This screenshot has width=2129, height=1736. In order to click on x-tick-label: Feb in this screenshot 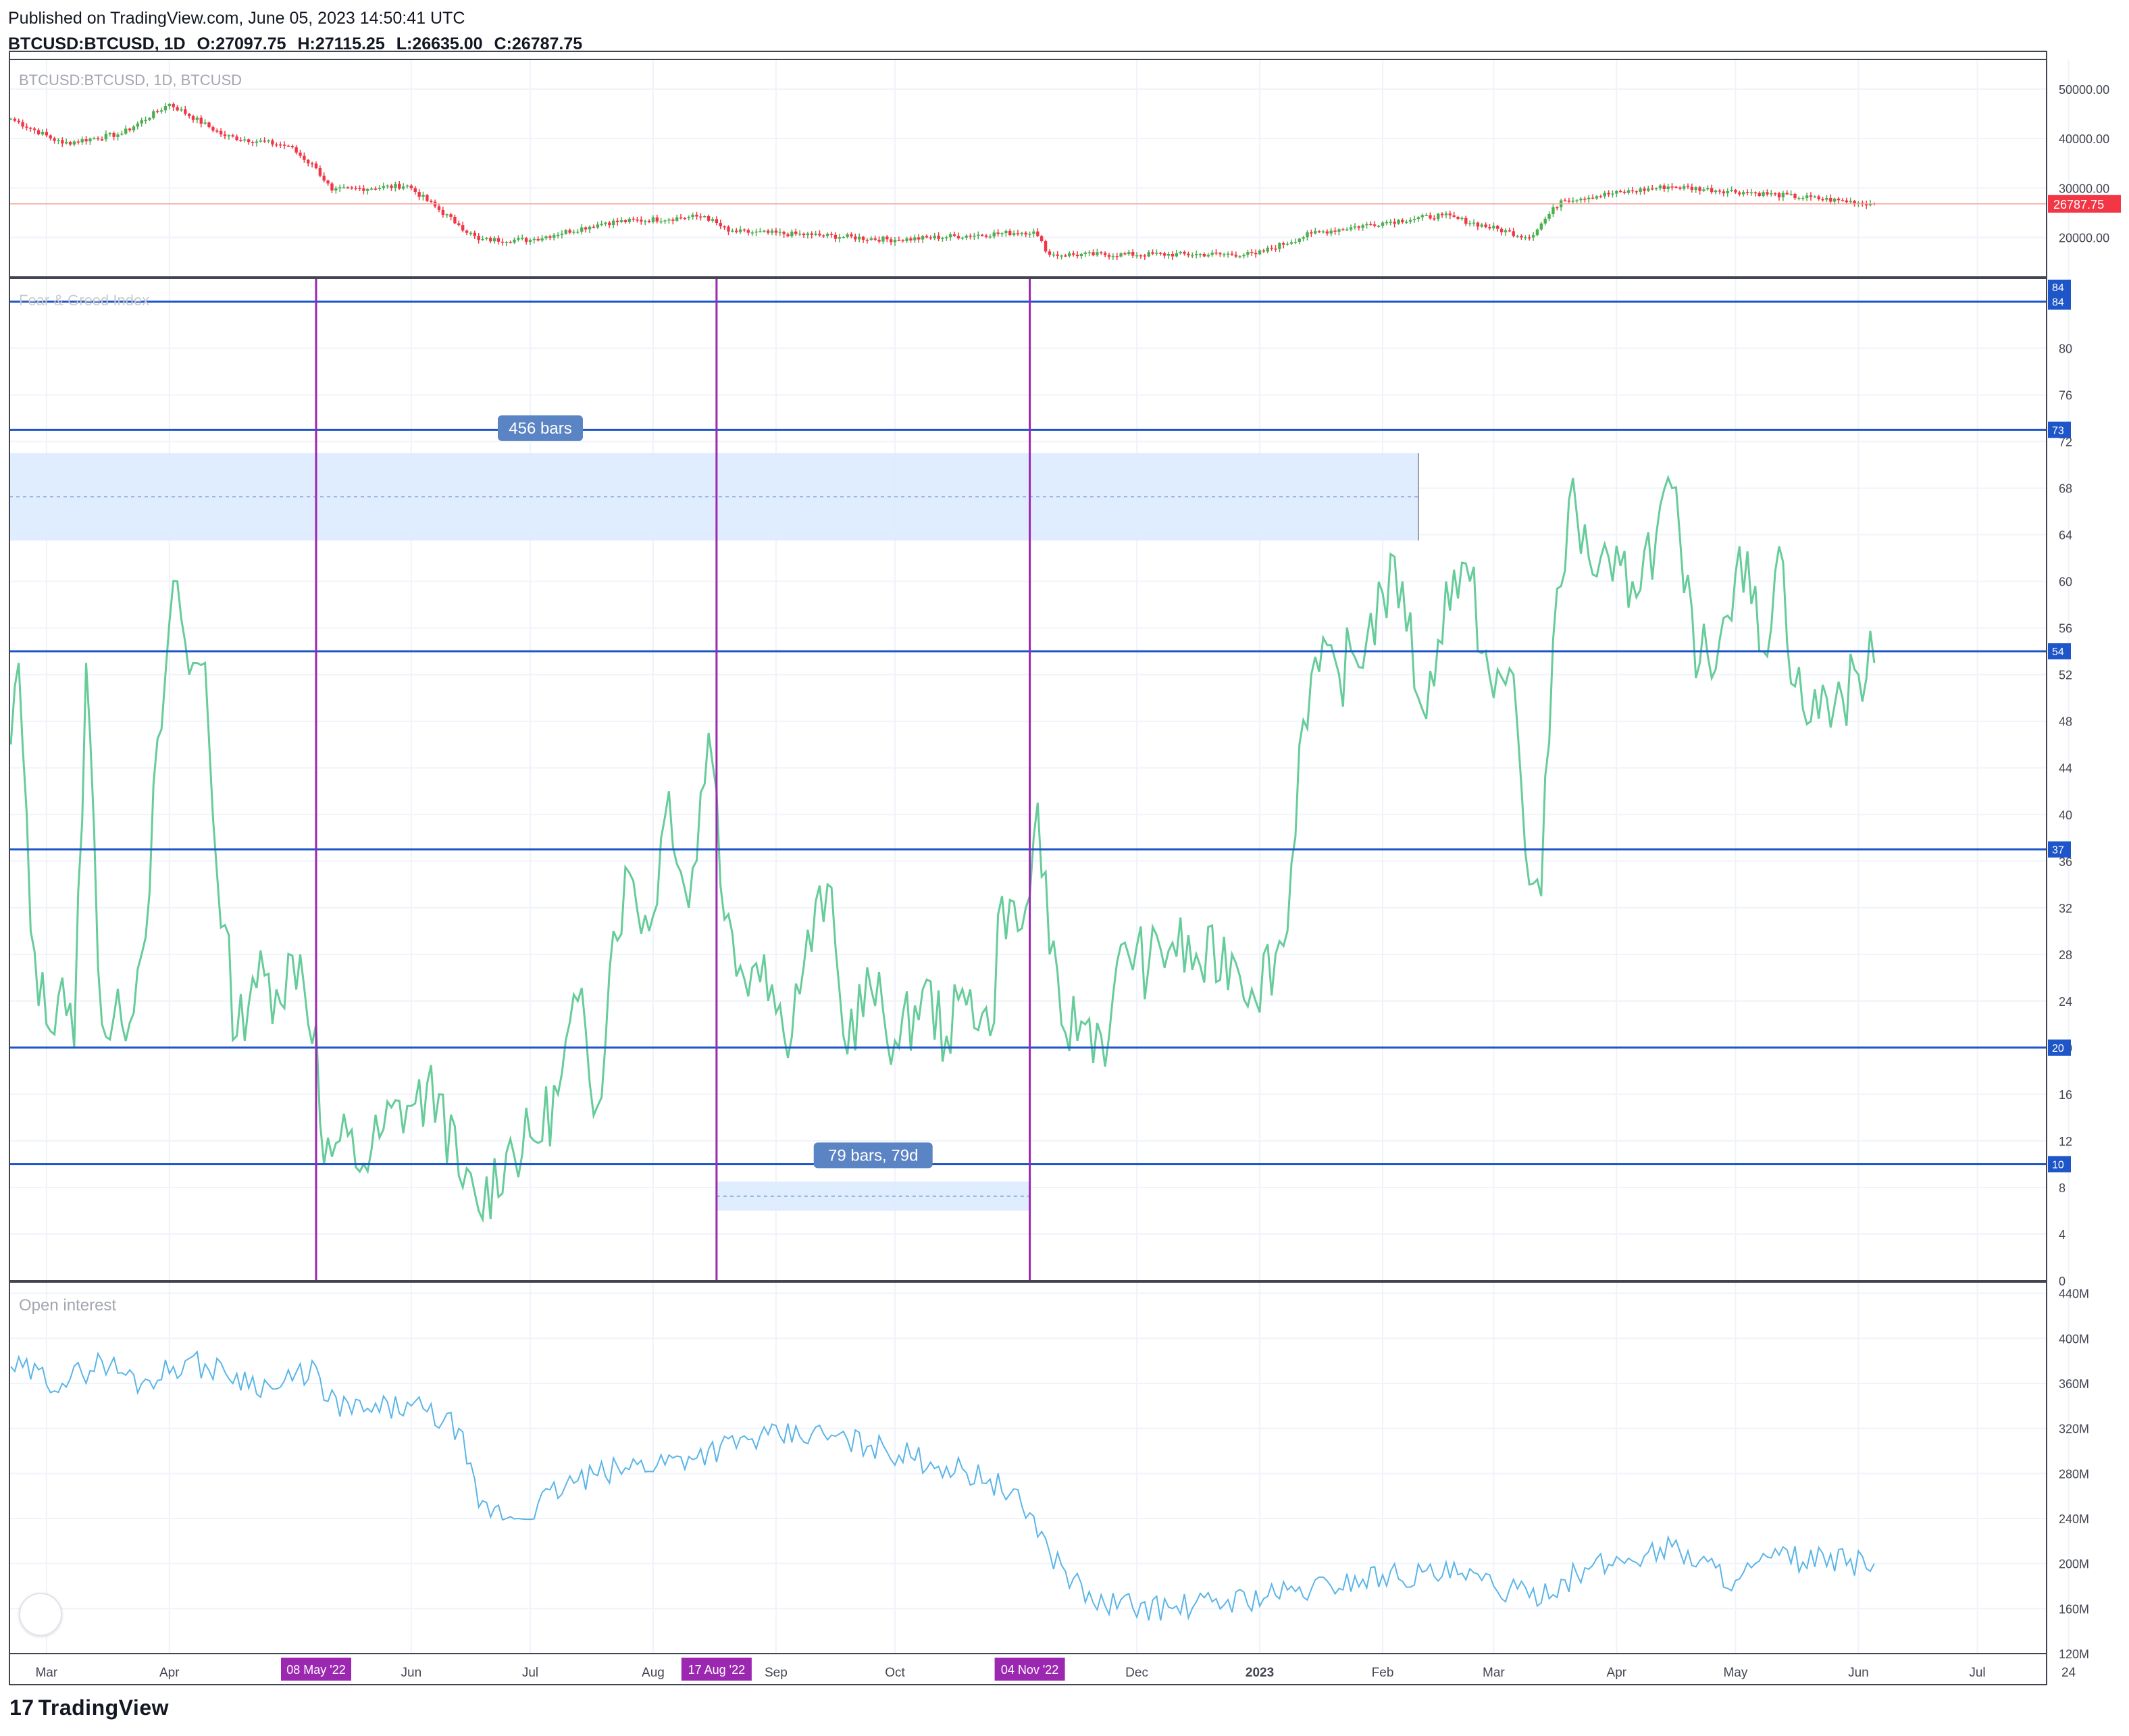, I will do `click(1383, 1673)`.